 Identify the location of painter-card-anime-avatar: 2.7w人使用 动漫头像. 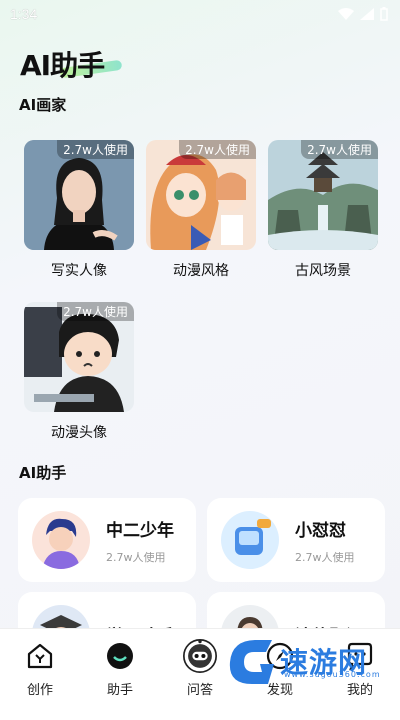
(79, 372).